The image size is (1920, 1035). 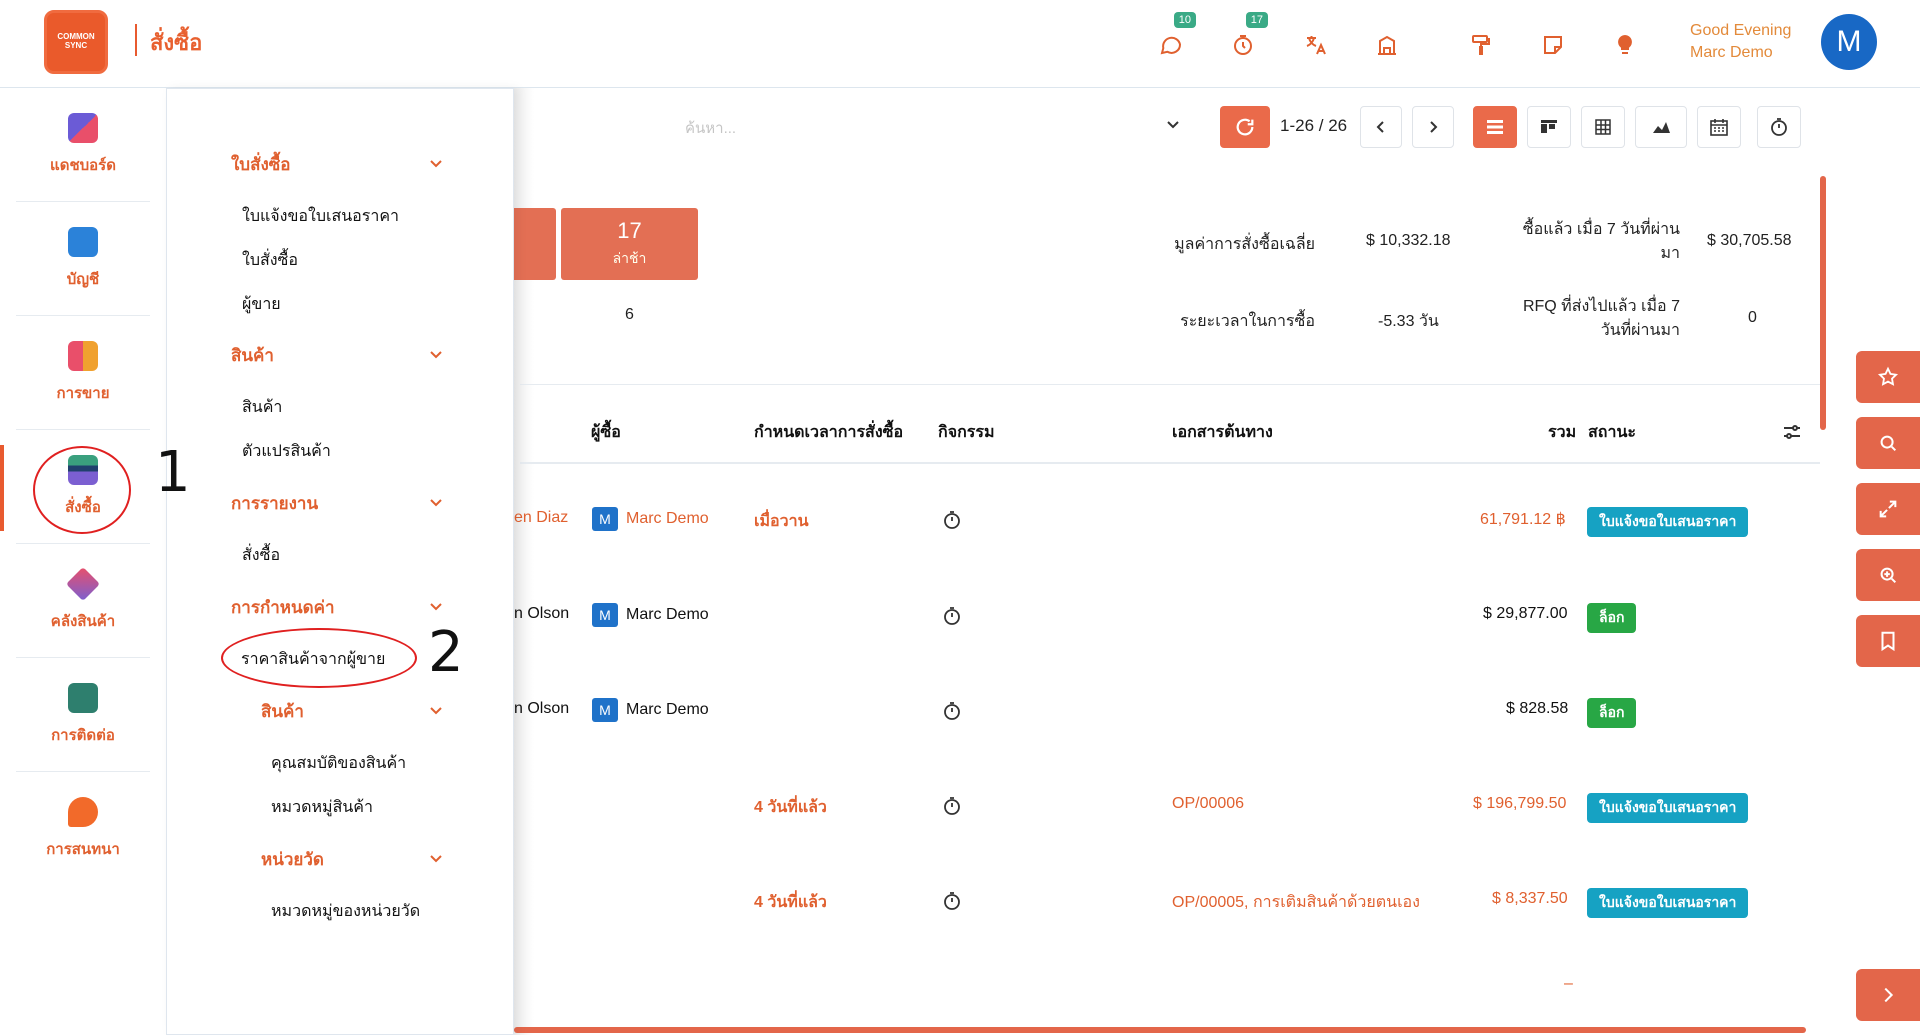 What do you see at coordinates (1612, 618) in the screenshot?
I see `row2-status-badge: ล็อก` at bounding box center [1612, 618].